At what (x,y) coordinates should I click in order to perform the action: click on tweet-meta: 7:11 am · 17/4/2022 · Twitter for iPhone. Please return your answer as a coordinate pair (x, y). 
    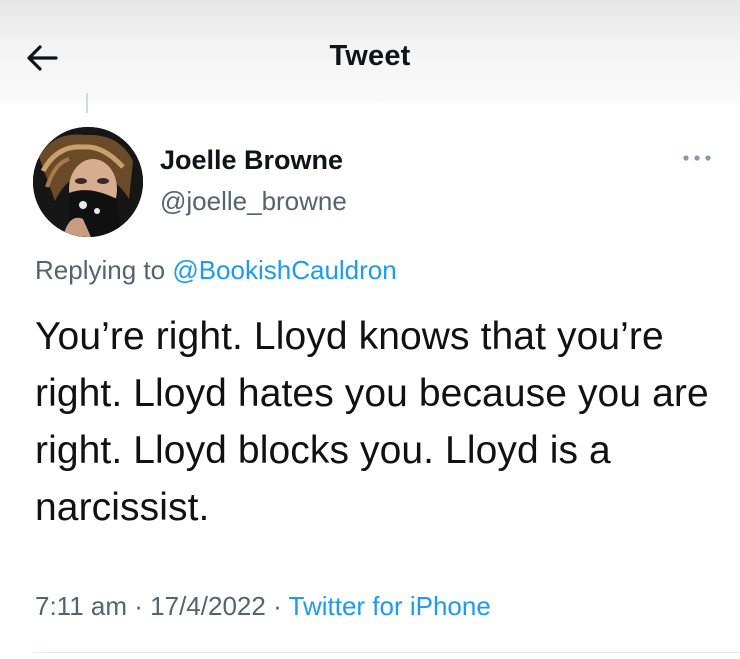
    Looking at the image, I should click on (263, 606).